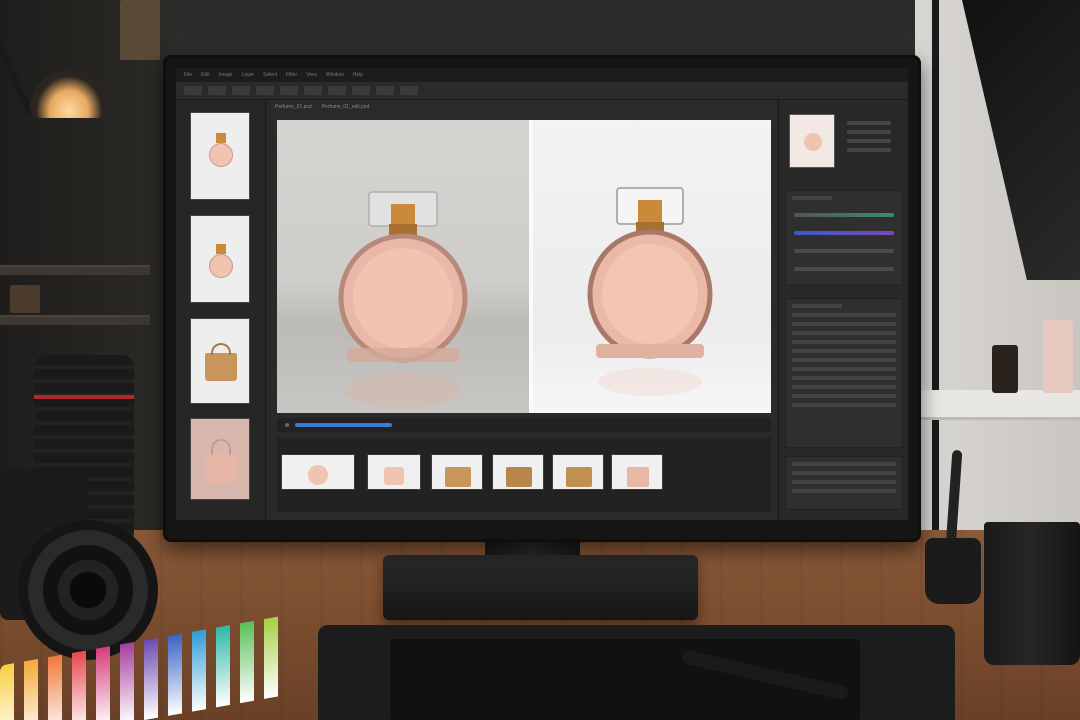 This screenshot has height=720, width=1080. Describe the element at coordinates (226, 75) in the screenshot. I see `menu-item: Image` at that location.